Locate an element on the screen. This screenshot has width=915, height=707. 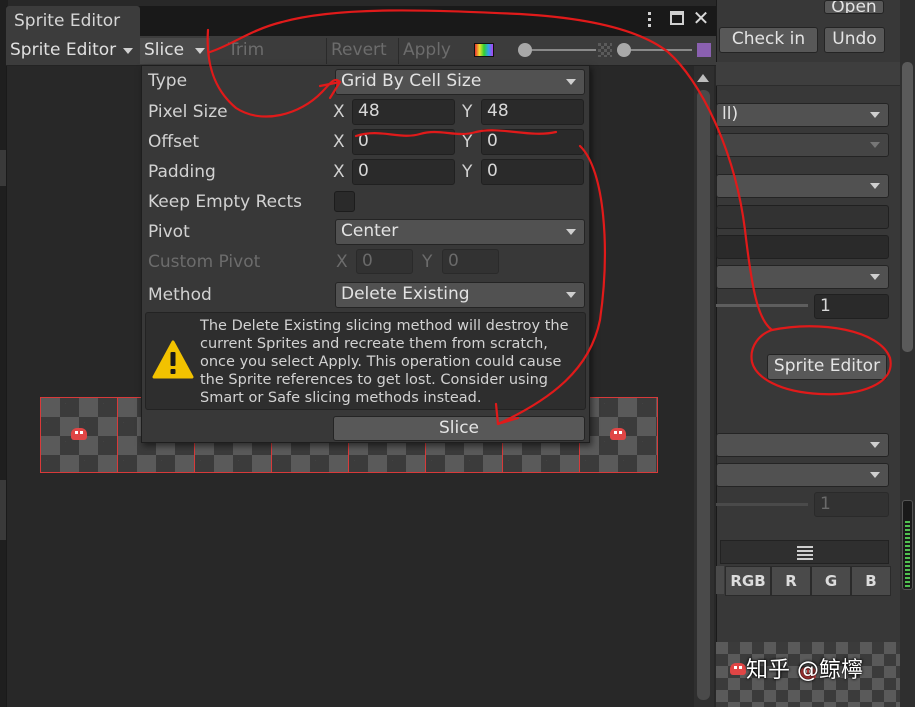
annotation-arrow-slice is located at coordinates (551, 285).